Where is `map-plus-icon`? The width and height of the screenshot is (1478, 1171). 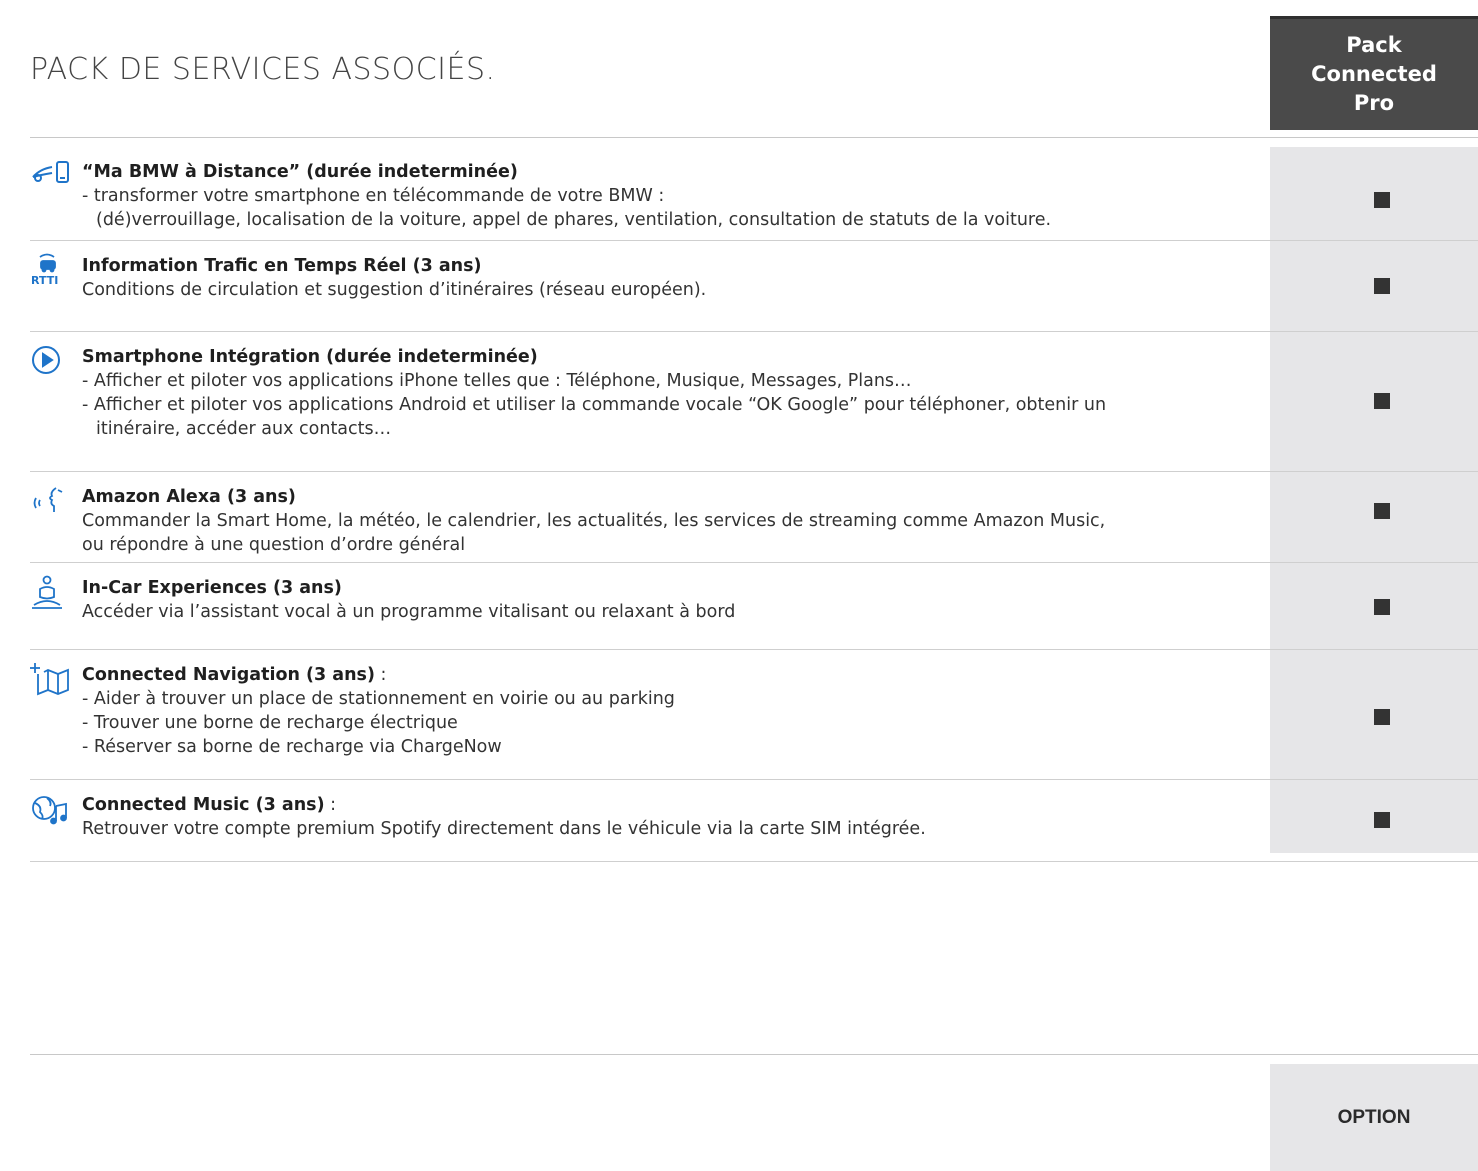
map-plus-icon is located at coordinates (52, 679).